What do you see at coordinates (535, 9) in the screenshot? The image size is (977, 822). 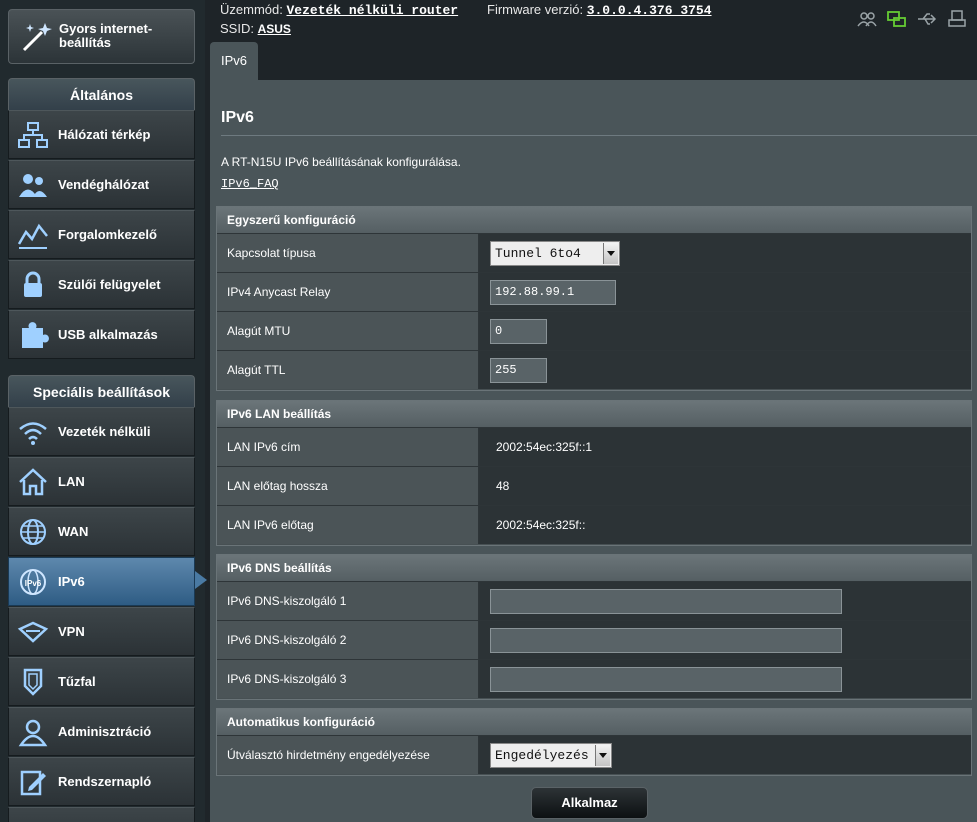 I see `firmware-label: Firmware verzió:` at bounding box center [535, 9].